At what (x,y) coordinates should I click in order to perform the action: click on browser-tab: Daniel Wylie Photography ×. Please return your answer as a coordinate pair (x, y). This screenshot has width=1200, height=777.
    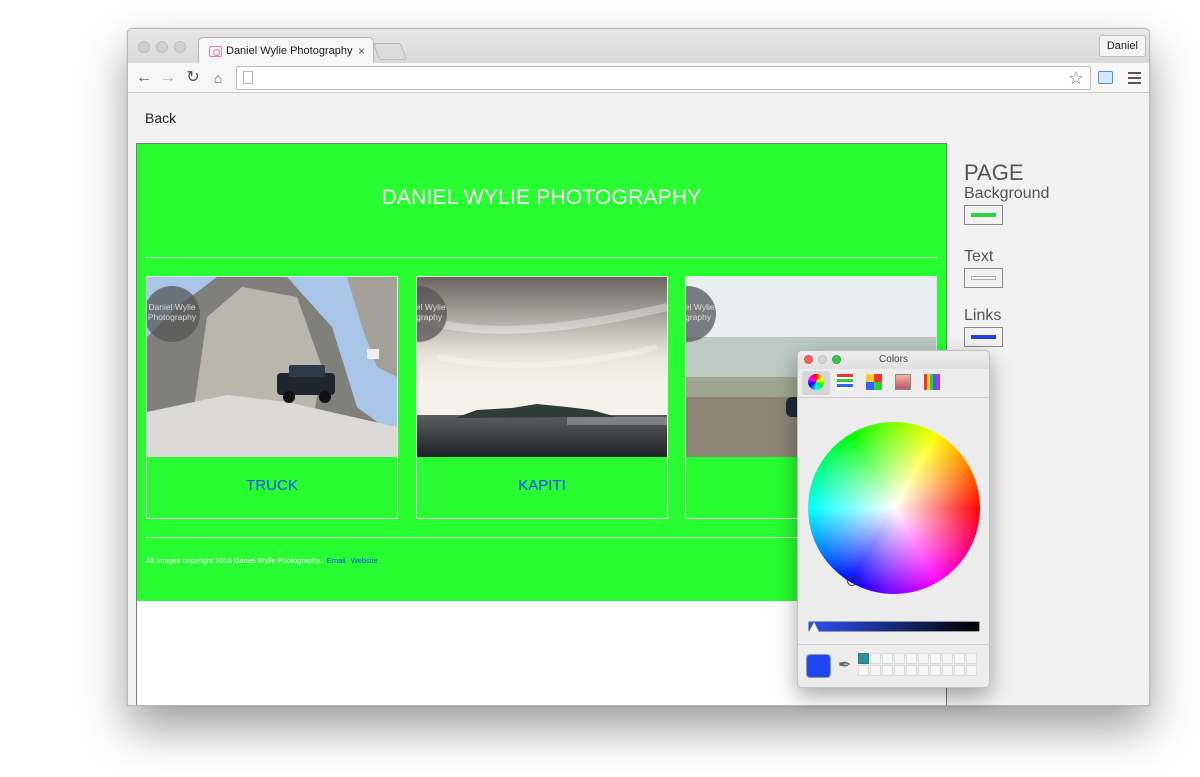
    Looking at the image, I should click on (286, 50).